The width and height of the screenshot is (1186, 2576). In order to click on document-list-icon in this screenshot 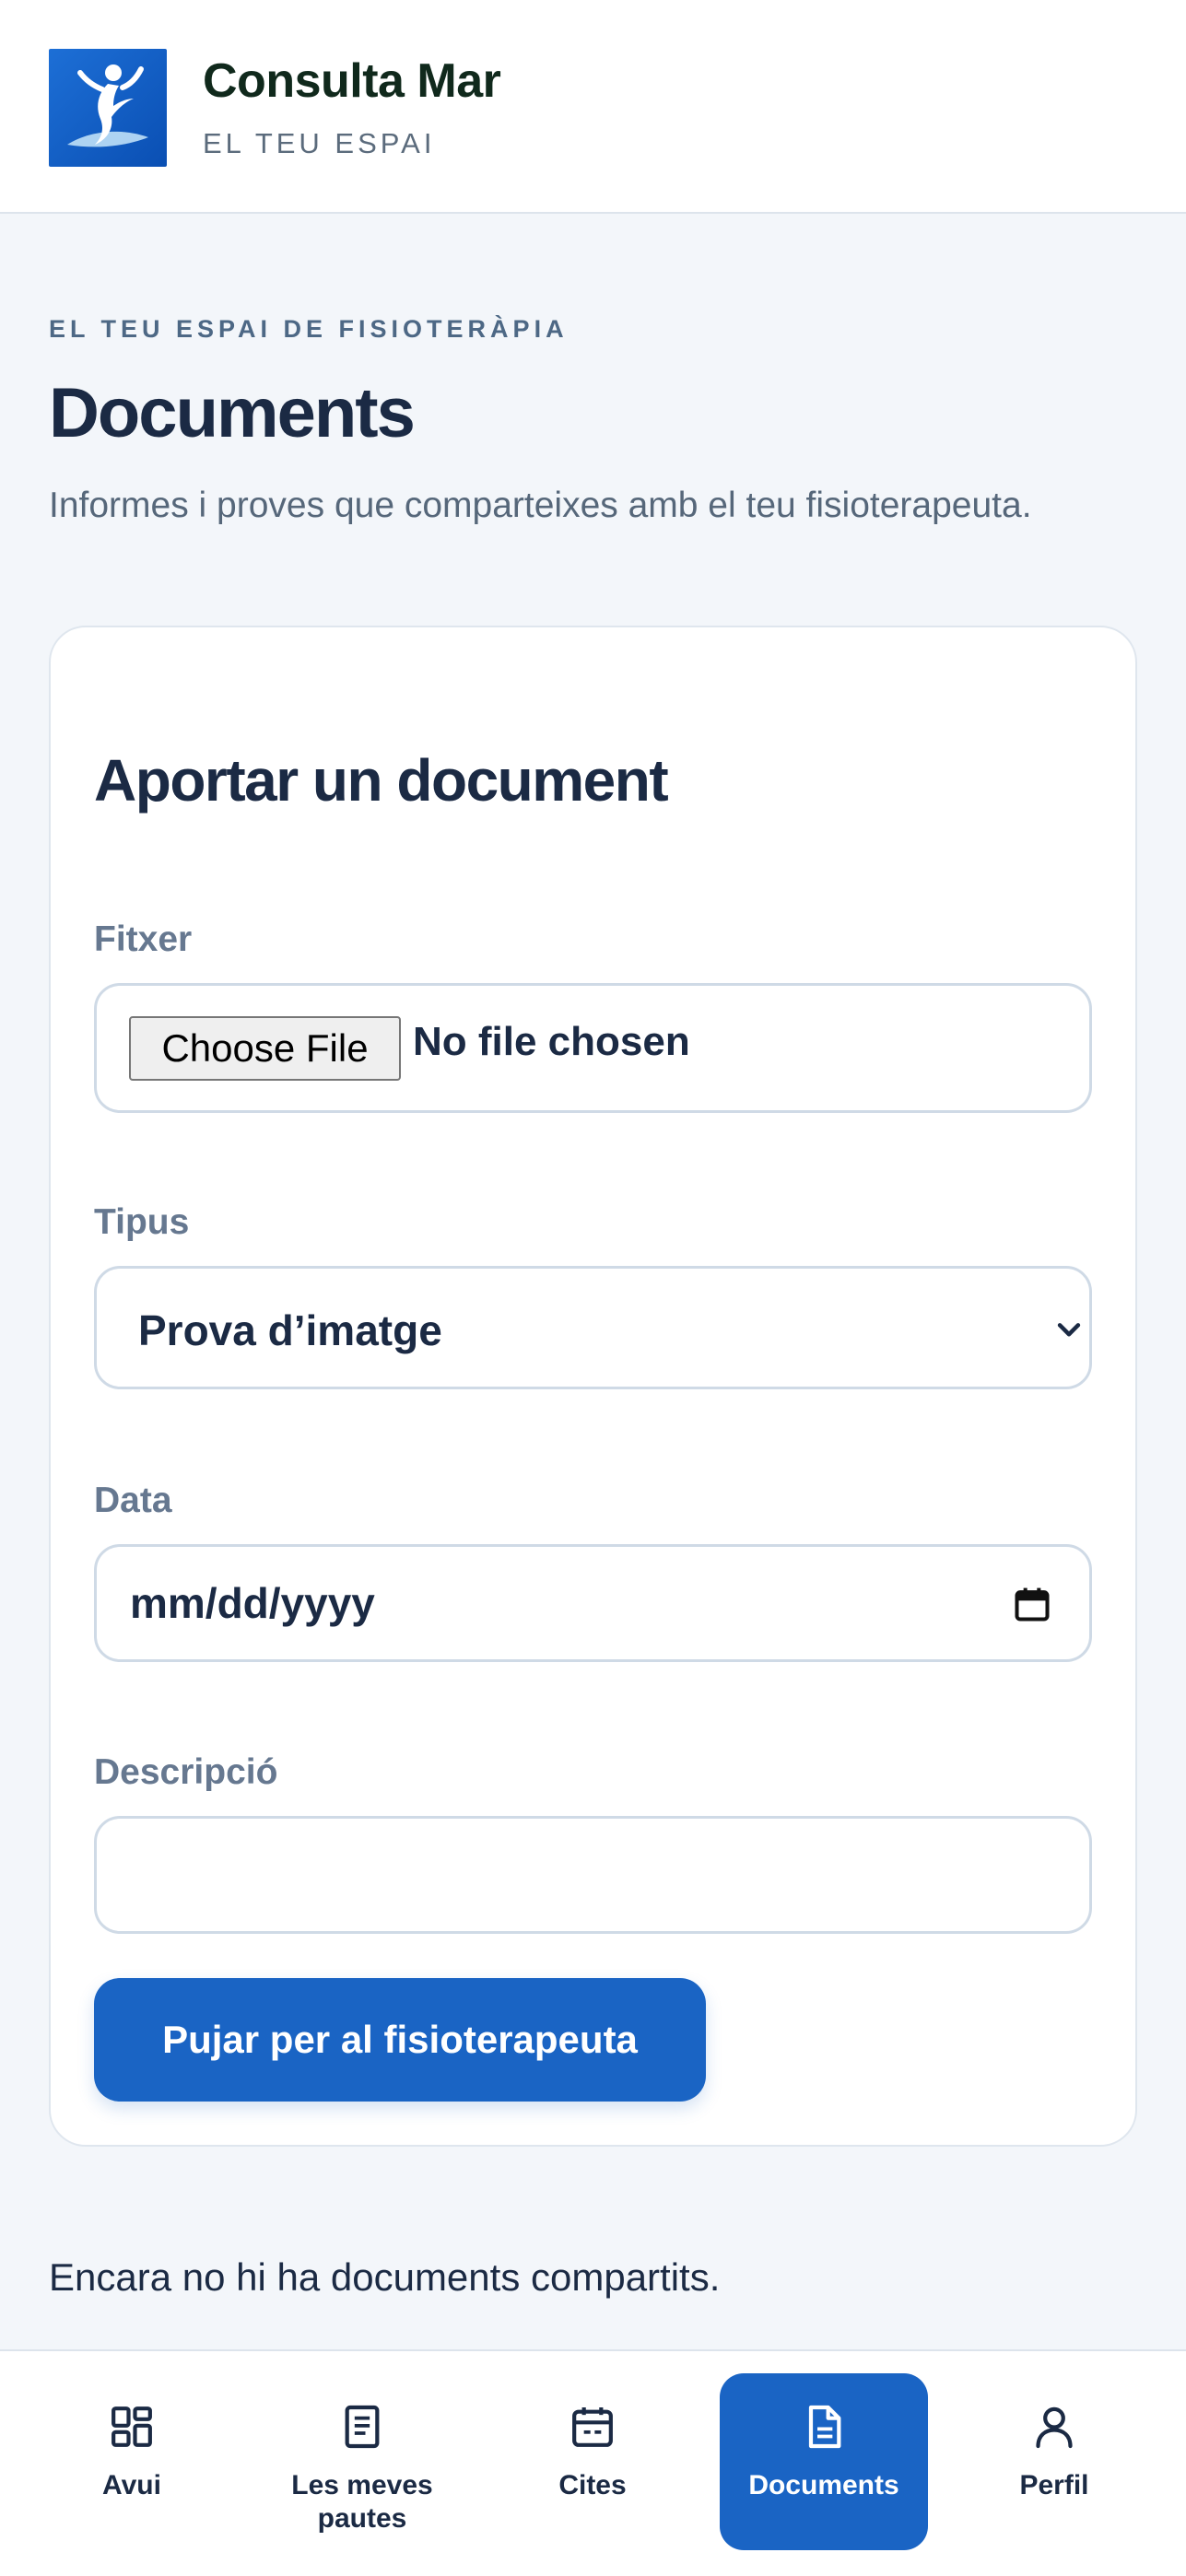, I will do `click(362, 2427)`.